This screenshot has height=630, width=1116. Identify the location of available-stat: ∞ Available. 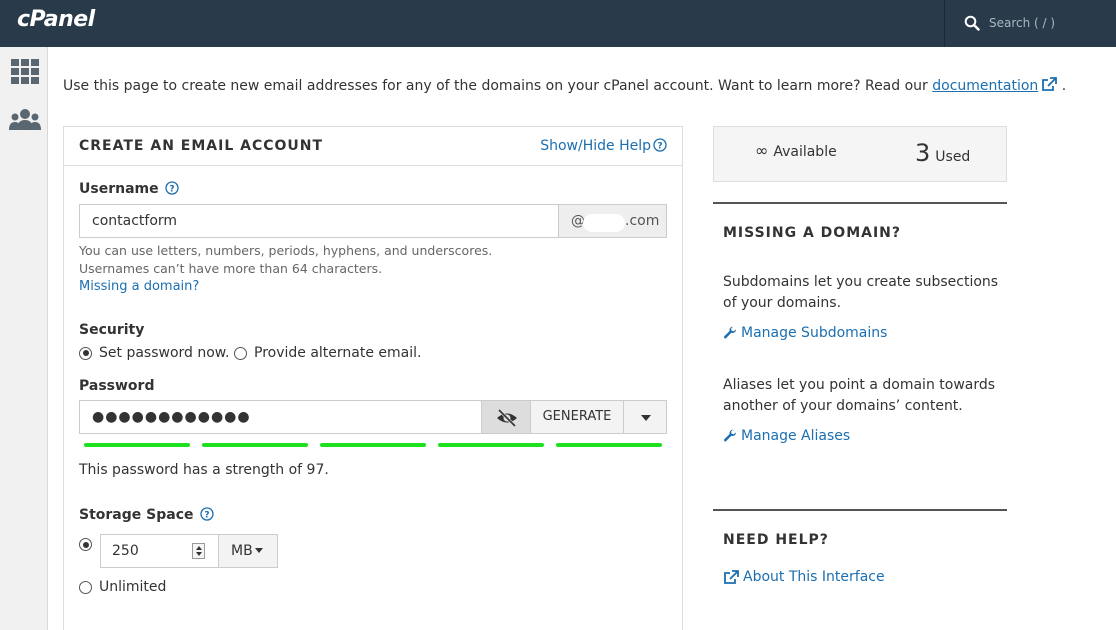
(796, 150).